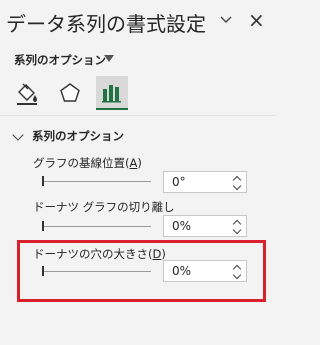 The image size is (320, 345). Describe the element at coordinates (237, 230) in the screenshot. I see `explosion-down-arrow-icon` at that location.